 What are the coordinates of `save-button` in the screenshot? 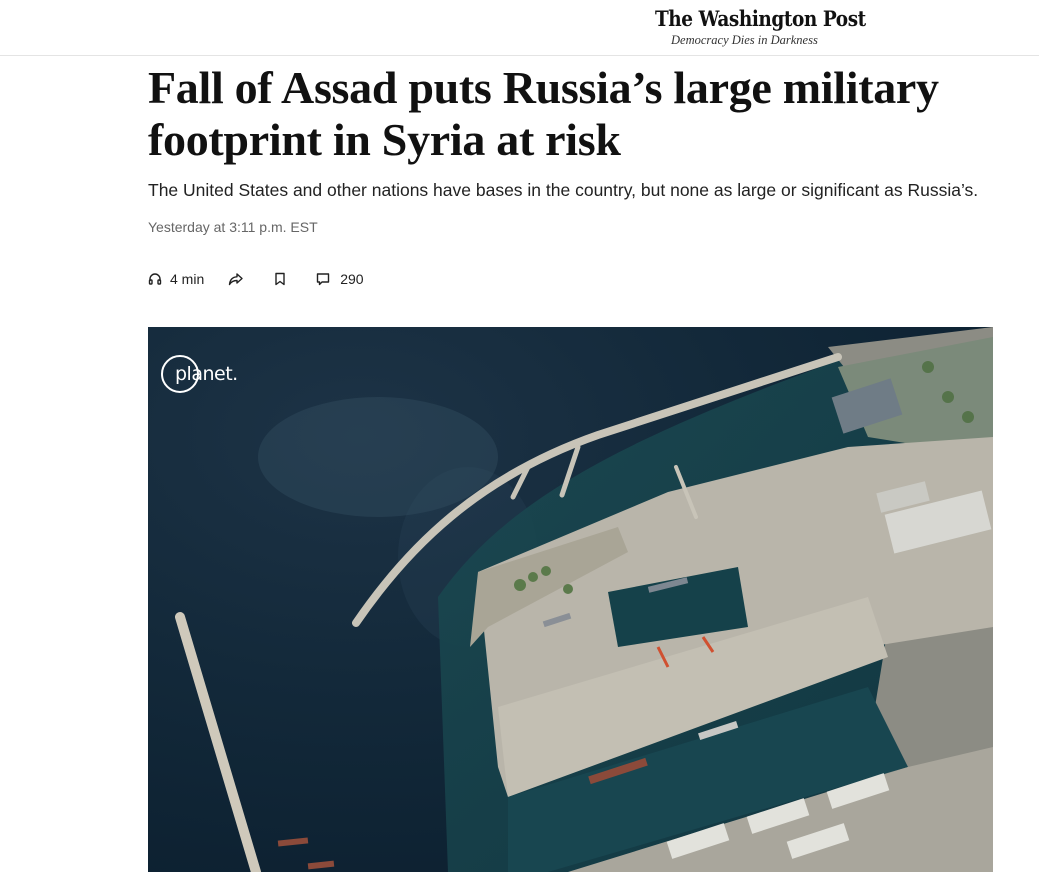 It's located at (280, 279).